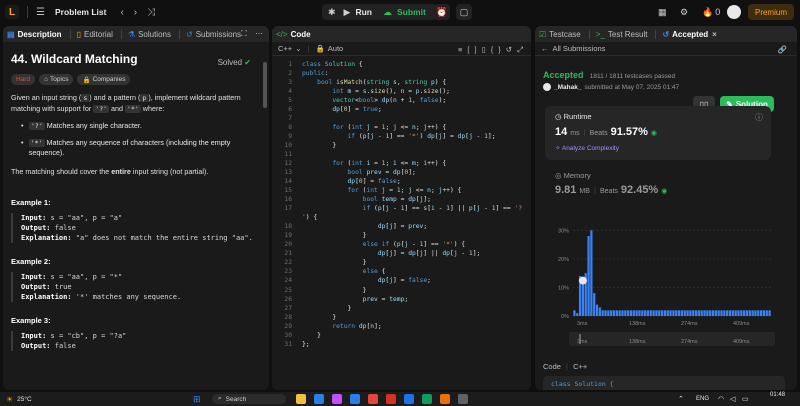  What do you see at coordinates (689, 34) in the screenshot?
I see `tab-accepted: ↺ Accepted ×` at bounding box center [689, 34].